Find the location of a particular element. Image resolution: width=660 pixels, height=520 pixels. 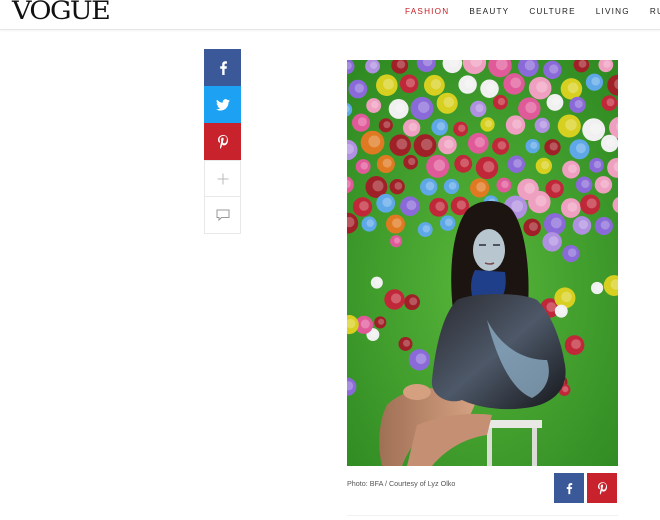

nav-item-runway: RUNWA is located at coordinates (655, 12).